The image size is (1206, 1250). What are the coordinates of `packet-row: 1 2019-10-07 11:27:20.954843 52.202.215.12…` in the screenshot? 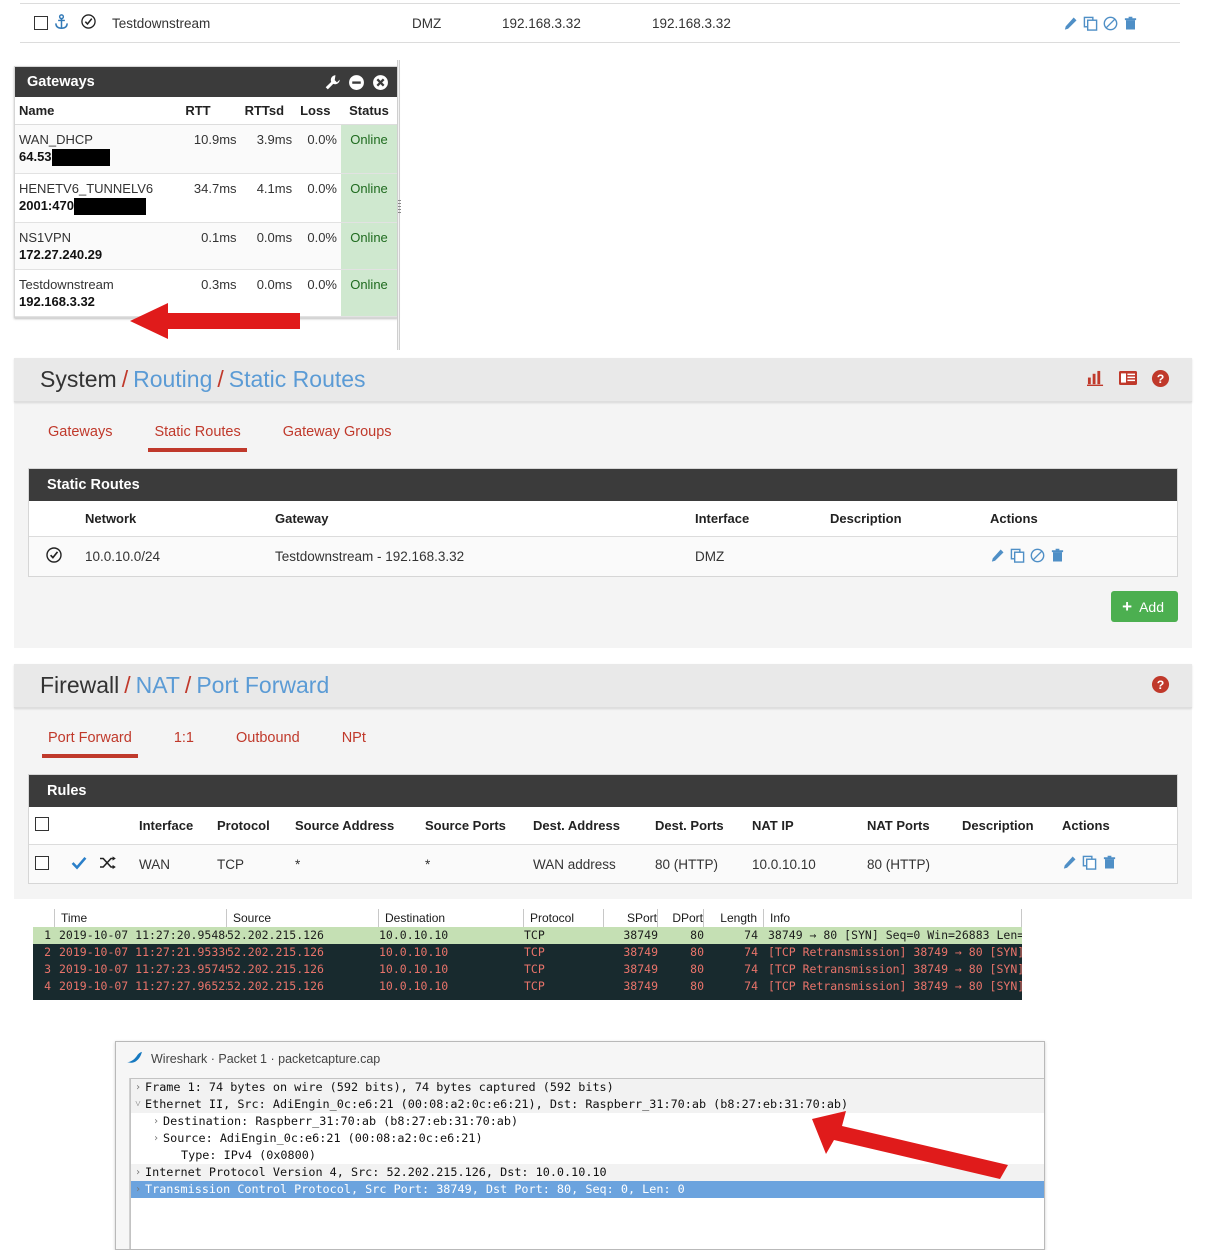 It's located at (527, 935).